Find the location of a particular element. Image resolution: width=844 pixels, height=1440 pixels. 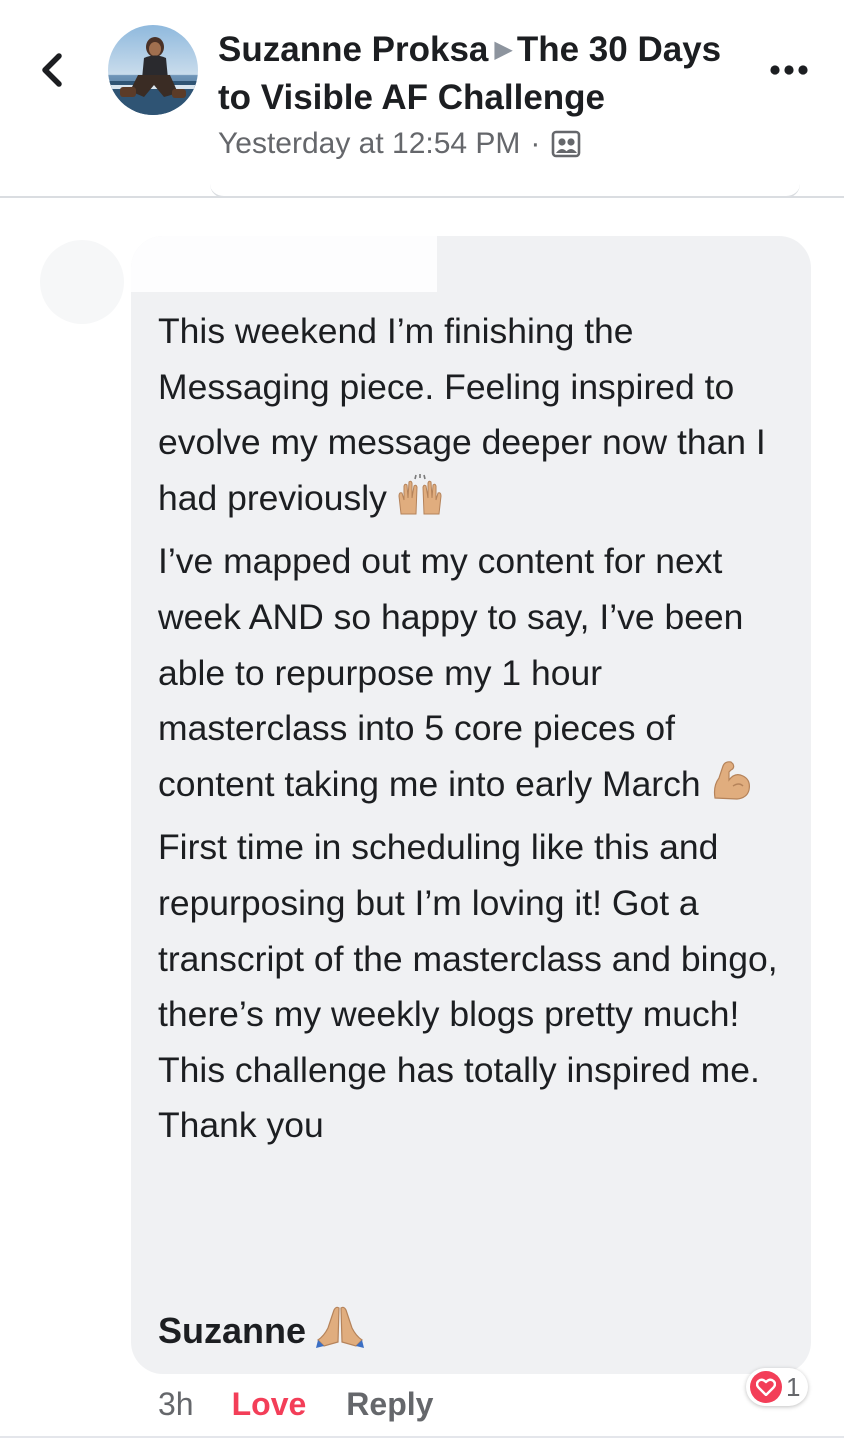

reply-button: Reply is located at coordinates (389, 1404).